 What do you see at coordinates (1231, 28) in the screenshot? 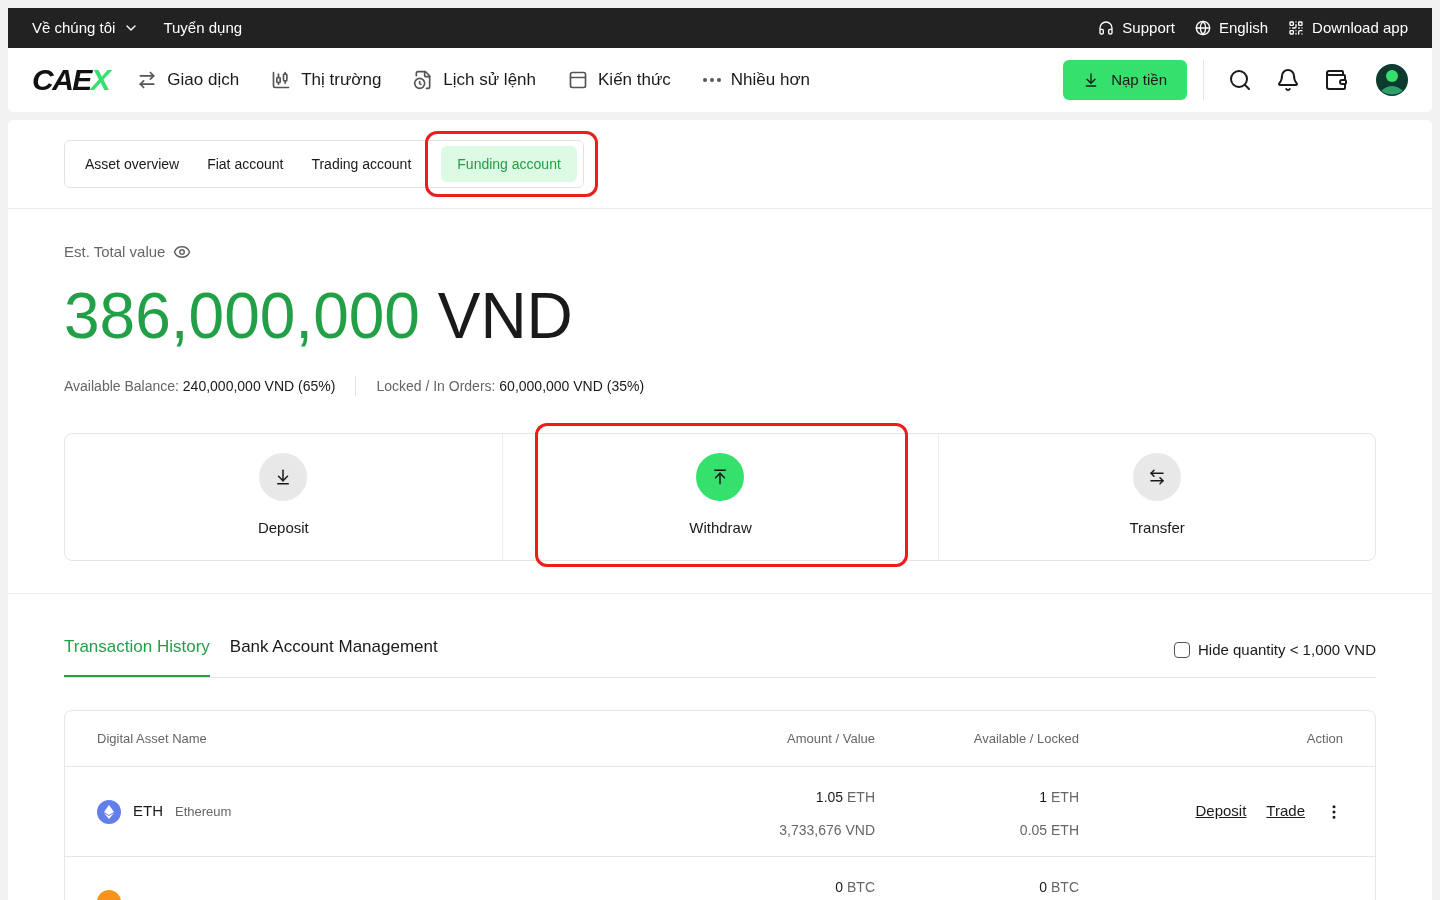
I see `top-link: English` at bounding box center [1231, 28].